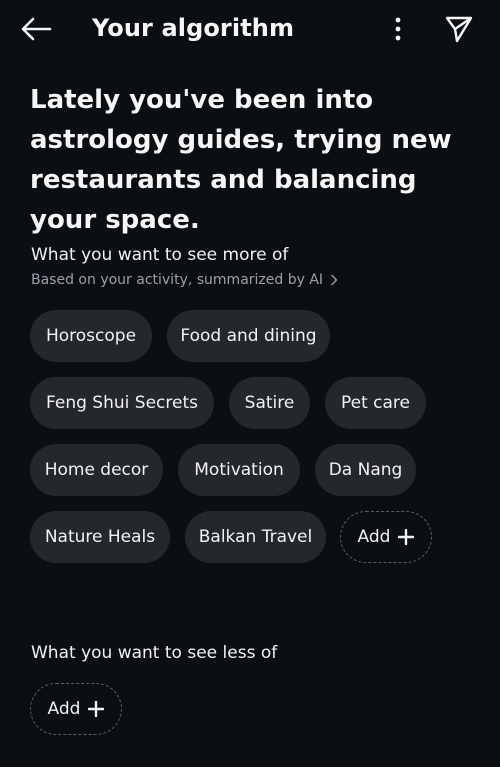  Describe the element at coordinates (122, 403) in the screenshot. I see `topic-chip-feng-shui-secrets: Feng Shui Secrets` at that location.